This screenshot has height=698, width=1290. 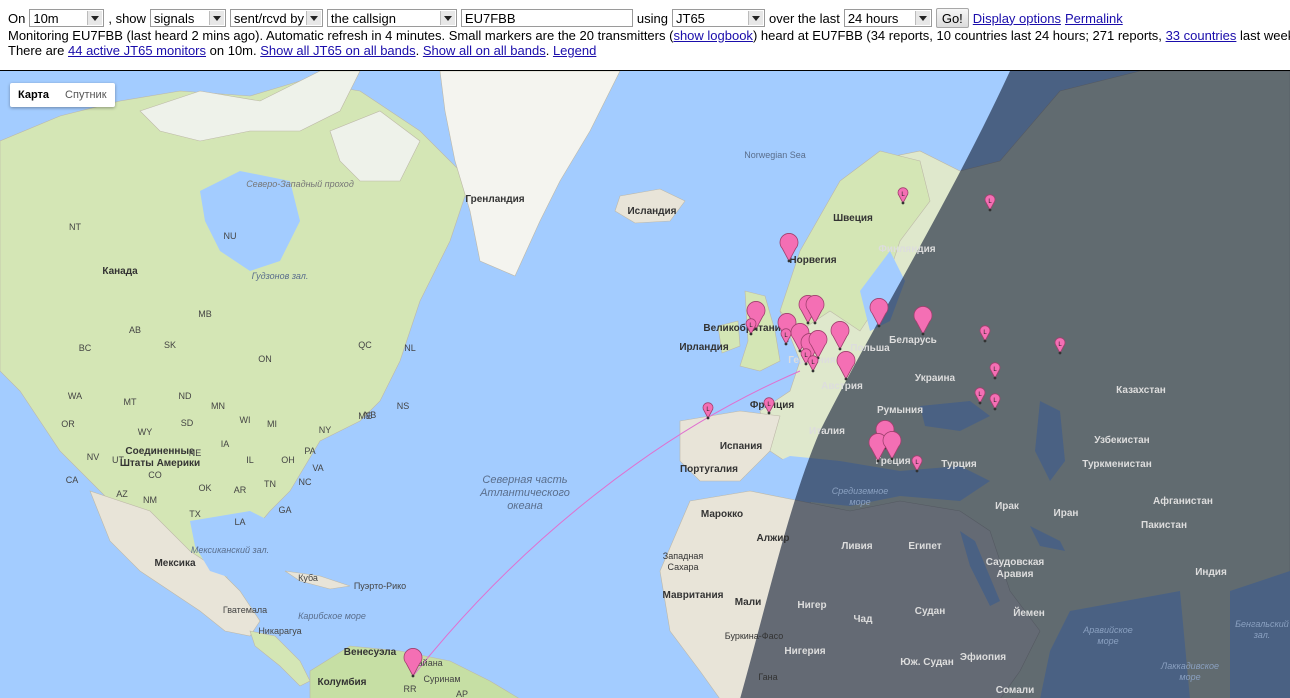 I want to click on period-select: 24 hours, so click(x=887, y=18).